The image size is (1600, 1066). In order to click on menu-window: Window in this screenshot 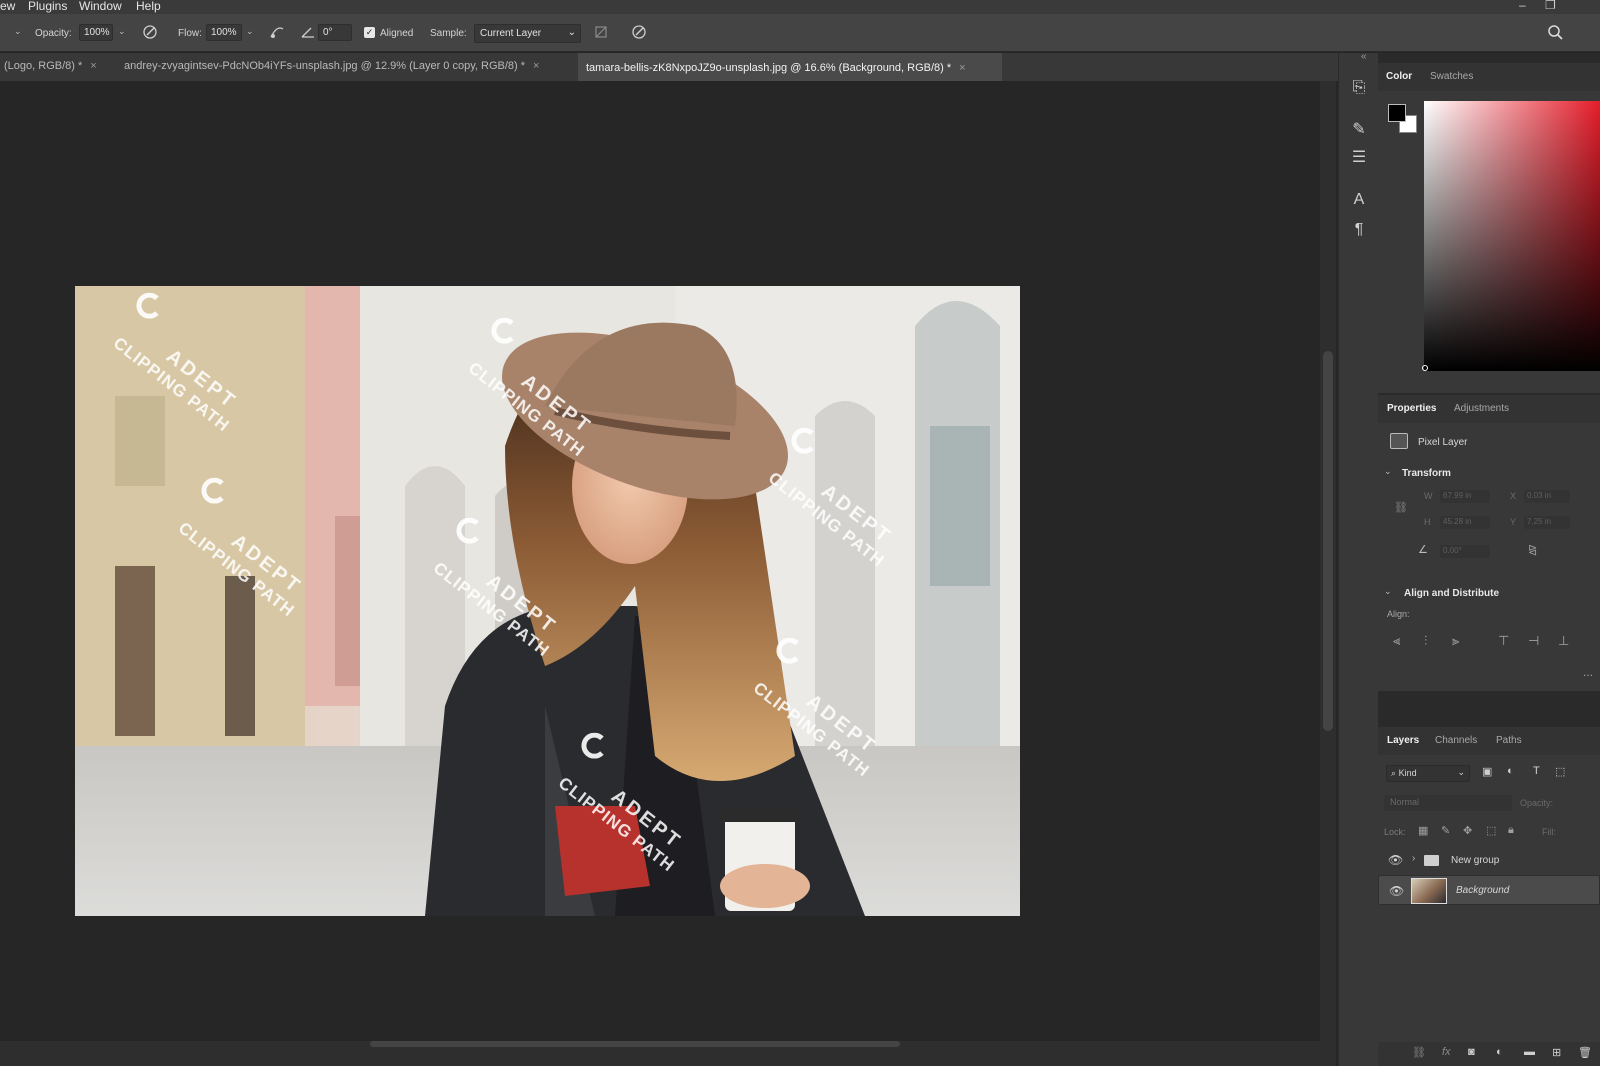, I will do `click(100, 6)`.